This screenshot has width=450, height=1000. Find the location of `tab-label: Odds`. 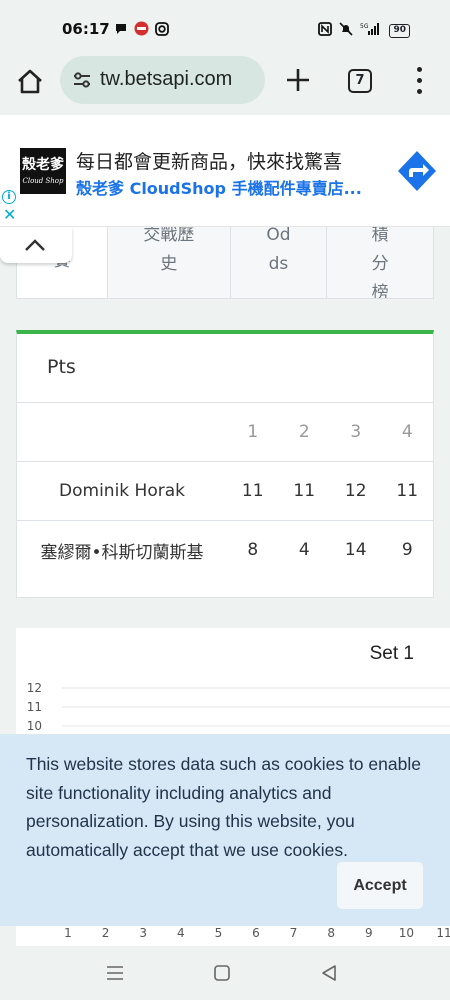

tab-label: Odds is located at coordinates (278, 249).